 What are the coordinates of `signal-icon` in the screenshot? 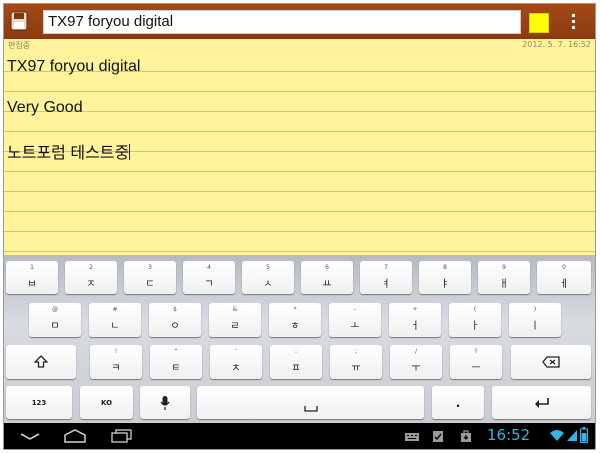 It's located at (572, 435).